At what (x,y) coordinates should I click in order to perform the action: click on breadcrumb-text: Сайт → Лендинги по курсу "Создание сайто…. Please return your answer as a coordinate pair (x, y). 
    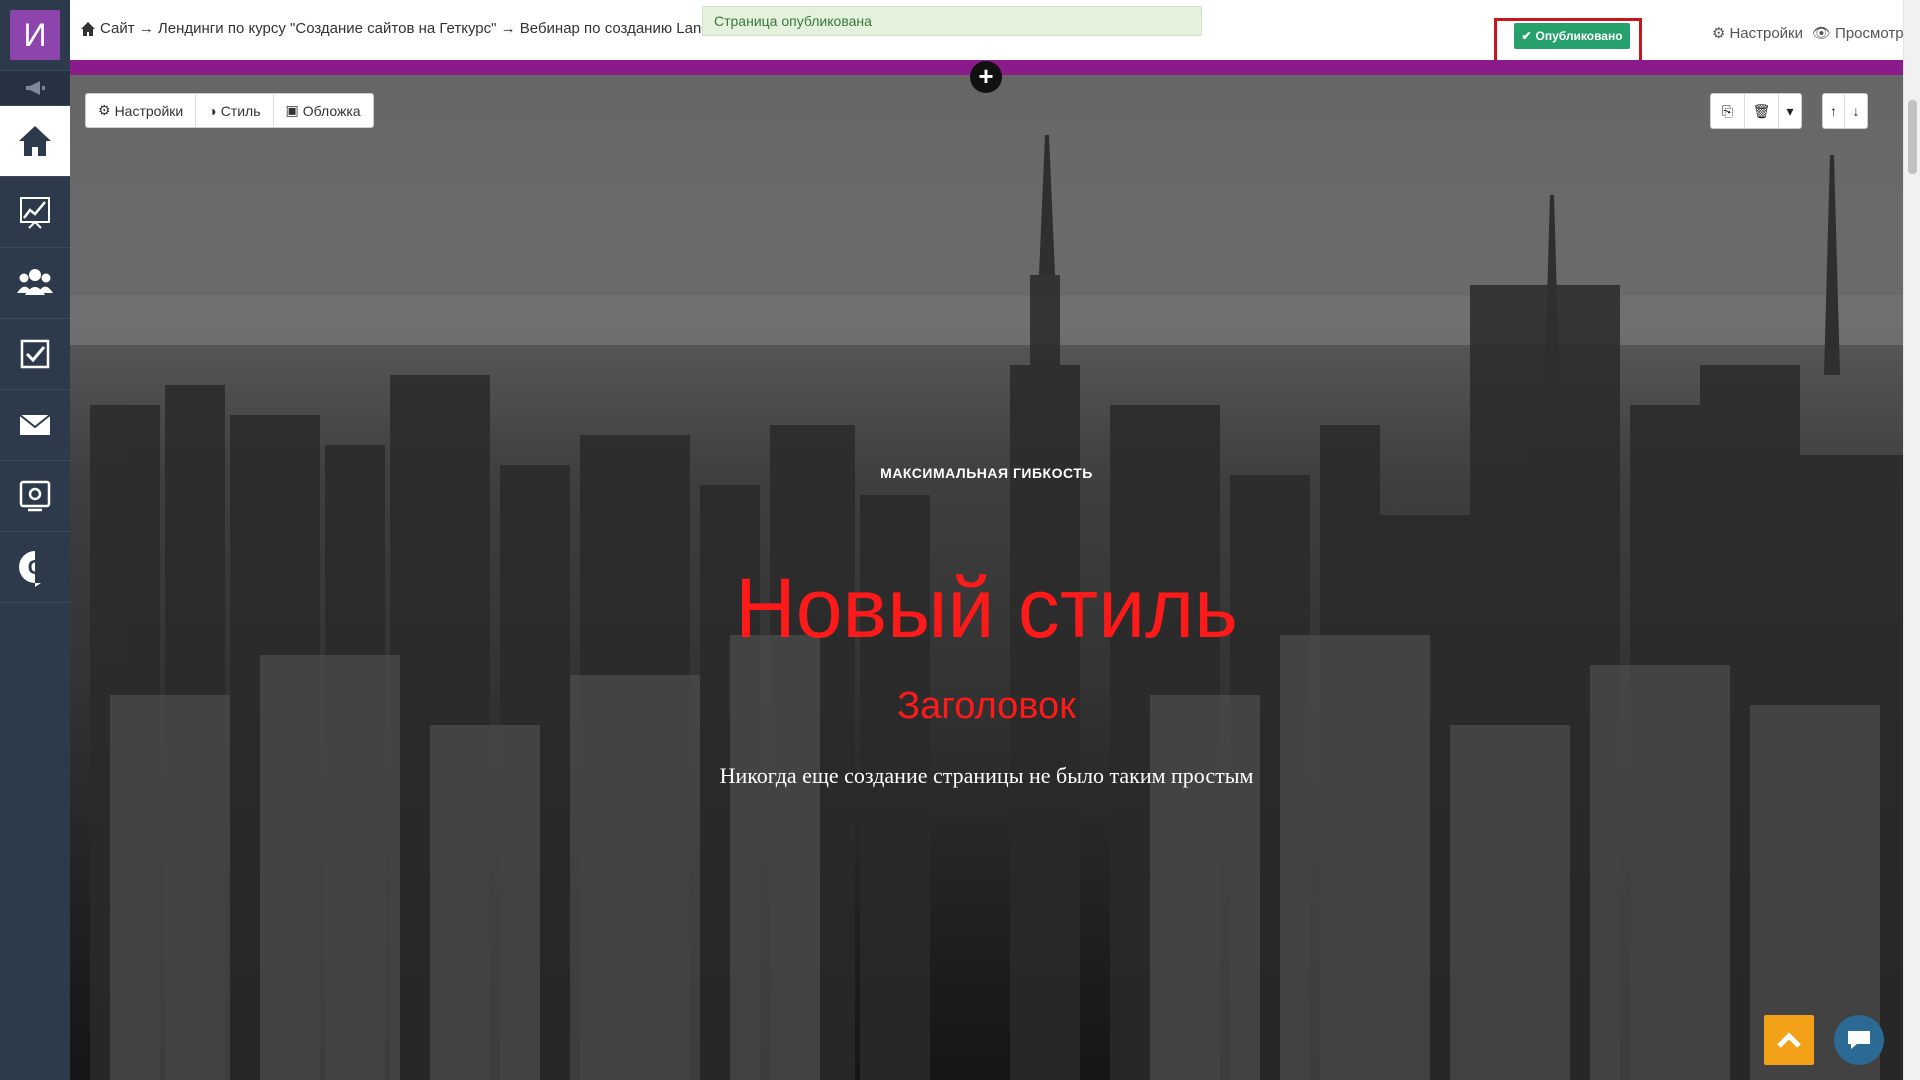
    Looking at the image, I should click on (426, 28).